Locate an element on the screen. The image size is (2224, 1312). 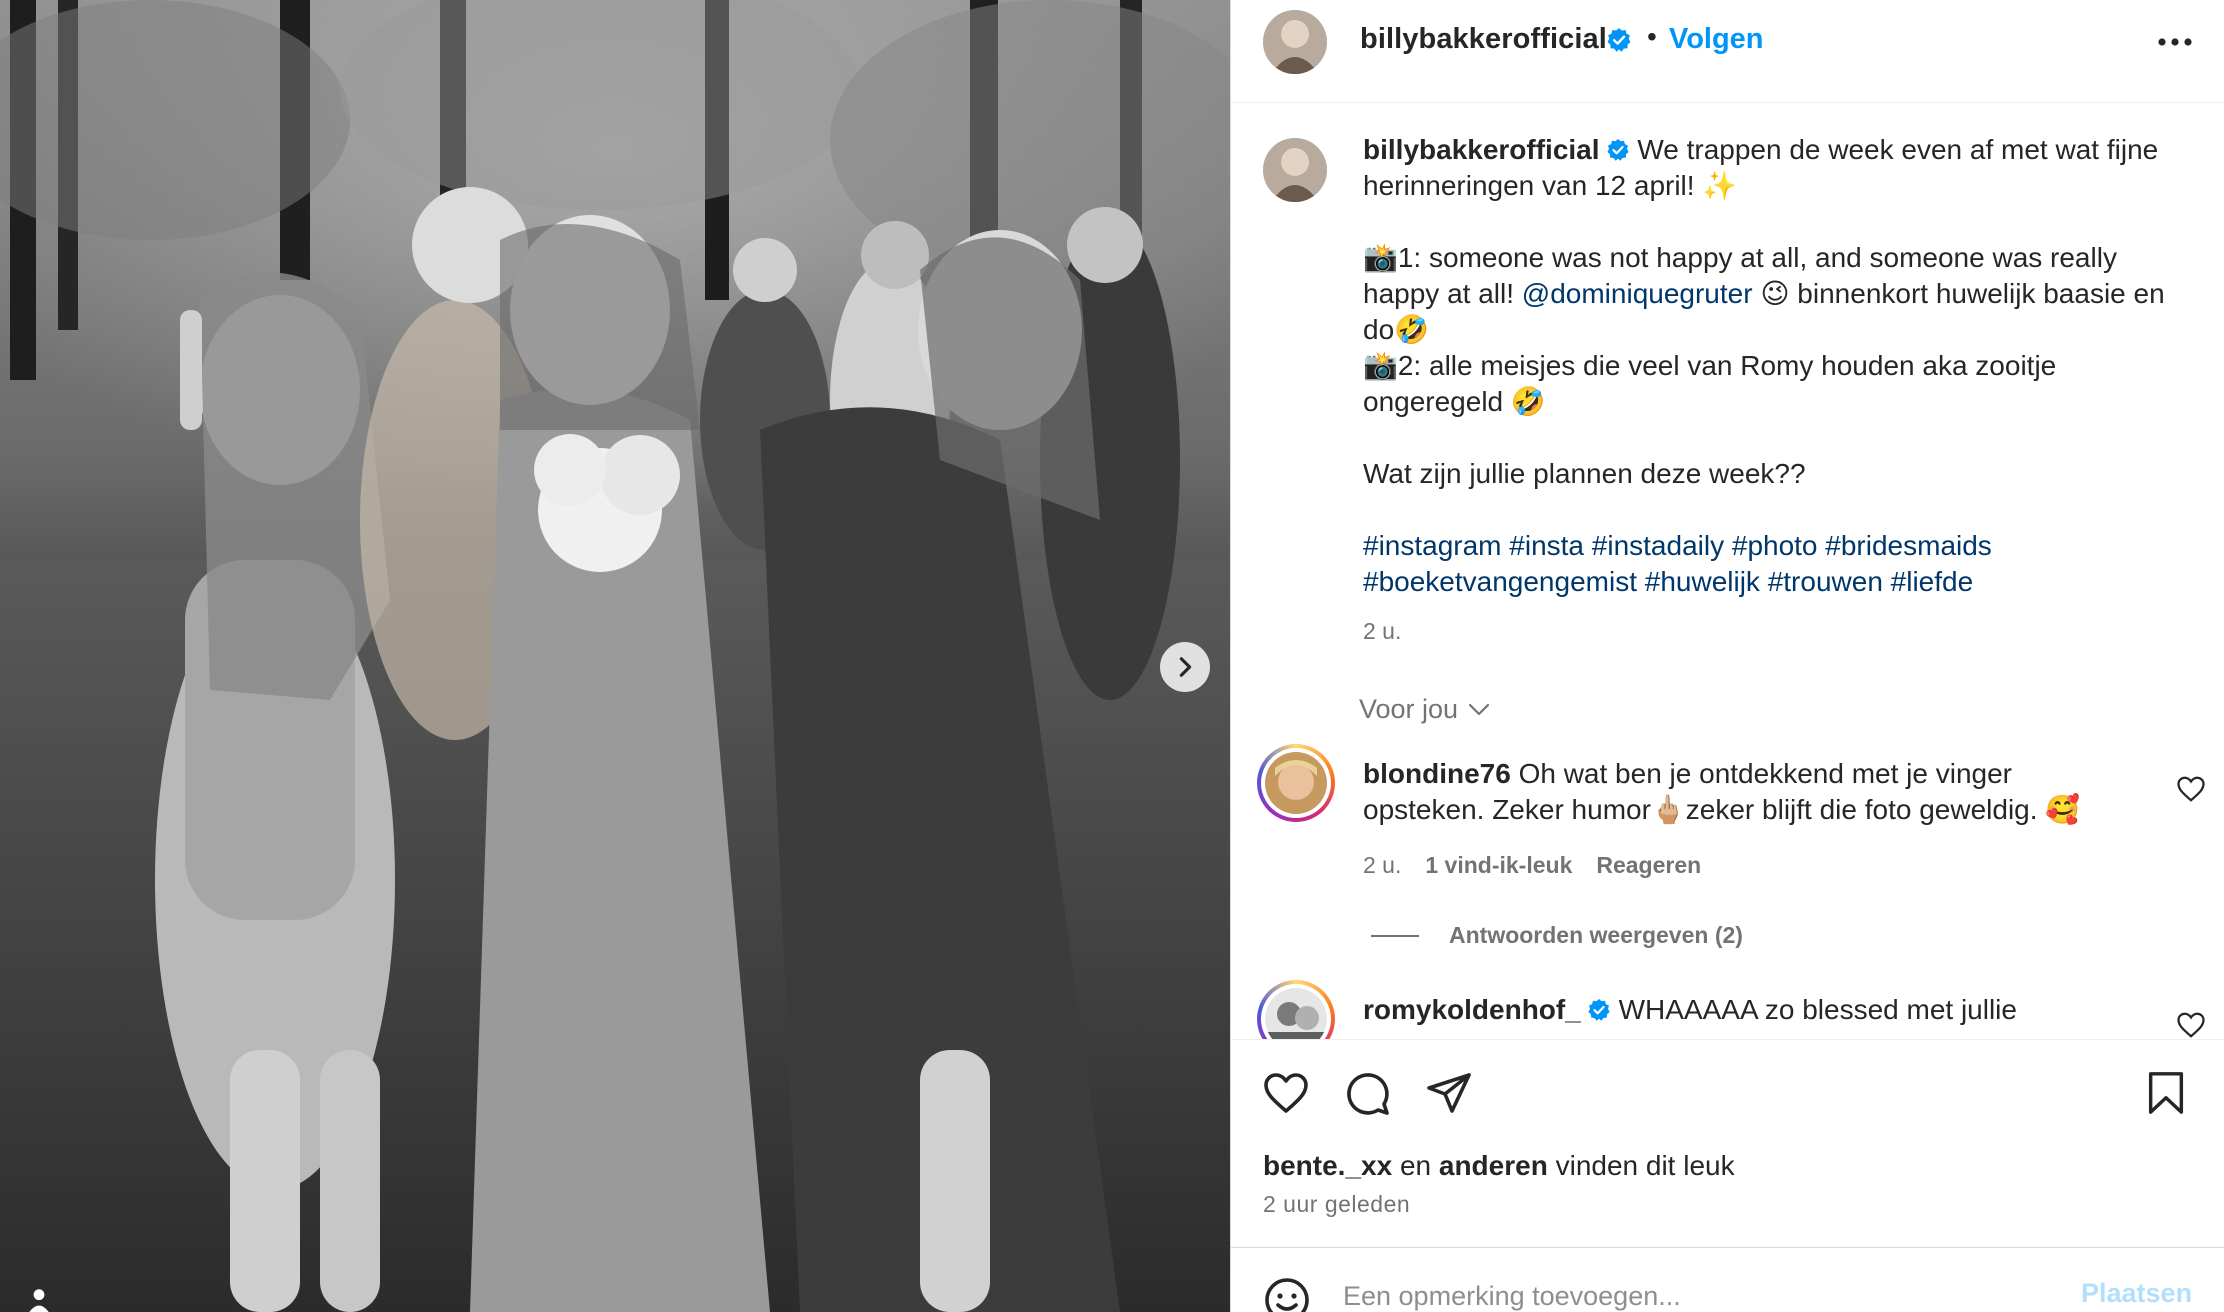
likes-others-link: anderen is located at coordinates (1493, 1165).